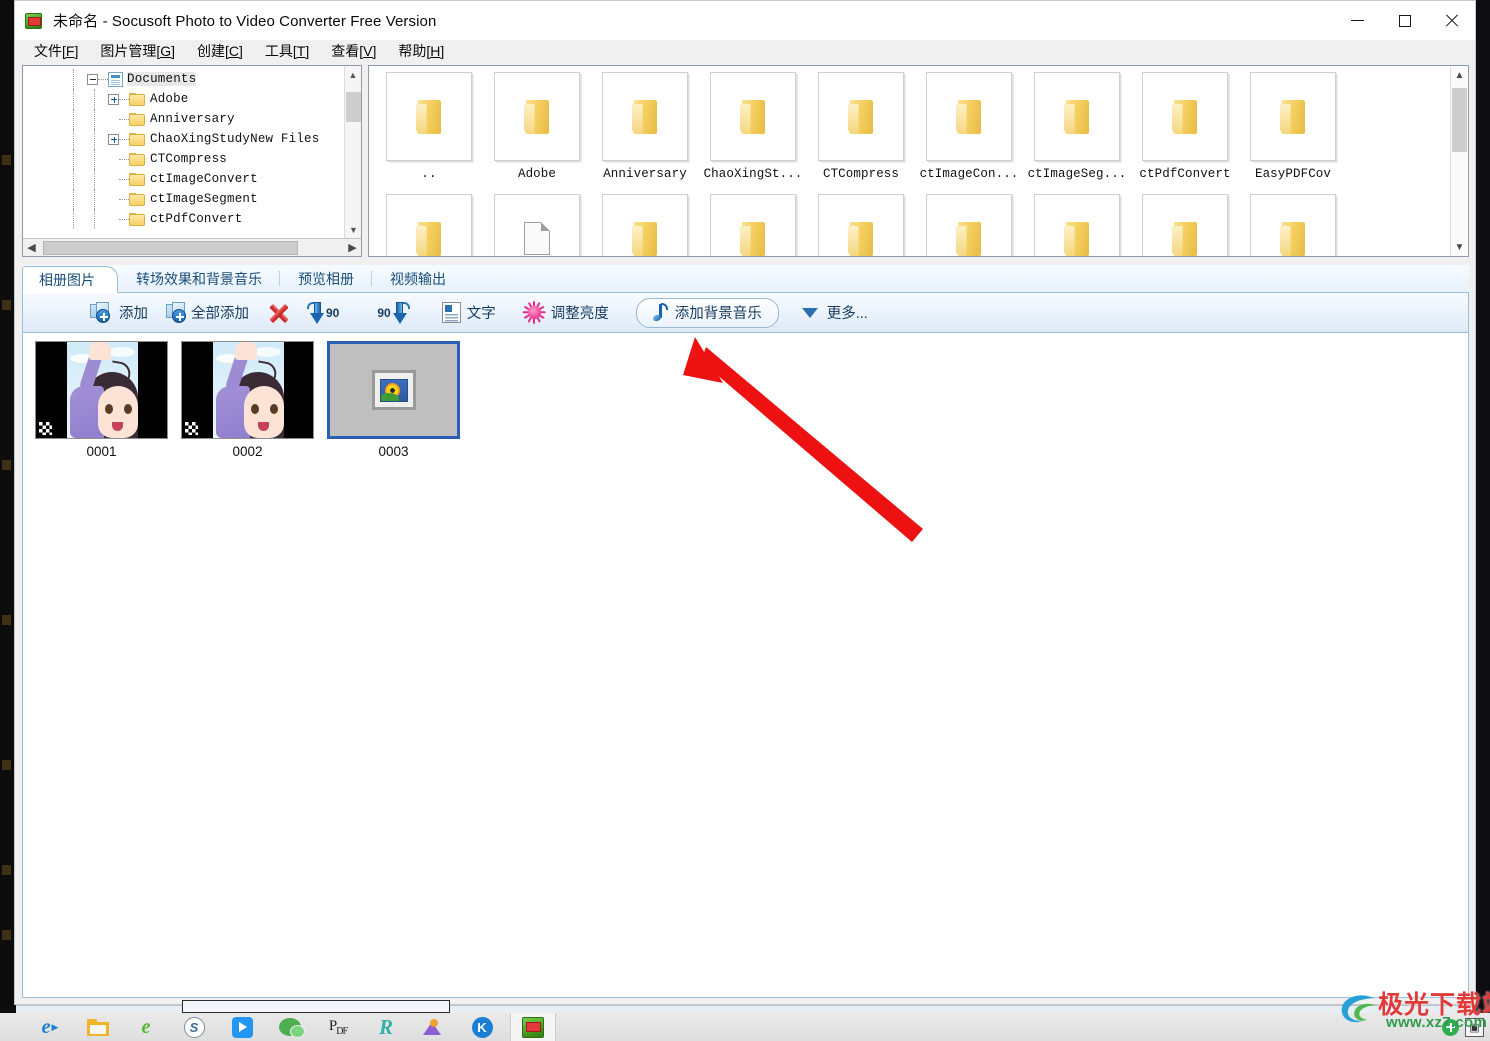  What do you see at coordinates (809, 312) in the screenshot?
I see `chevron-down-icon` at bounding box center [809, 312].